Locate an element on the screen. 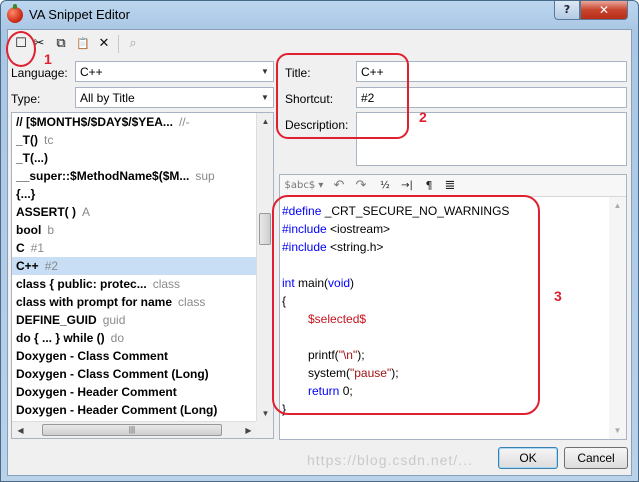 This screenshot has width=639, height=482. snippet-list-item: __super::$MethodName$($M... sup is located at coordinates (134, 176).